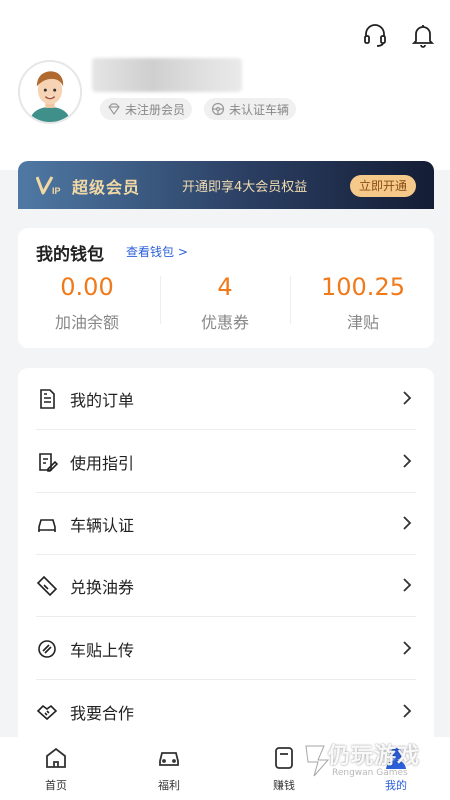 Image resolution: width=450 pixels, height=800 pixels. Describe the element at coordinates (284, 758) in the screenshot. I see `earn-icon` at that location.